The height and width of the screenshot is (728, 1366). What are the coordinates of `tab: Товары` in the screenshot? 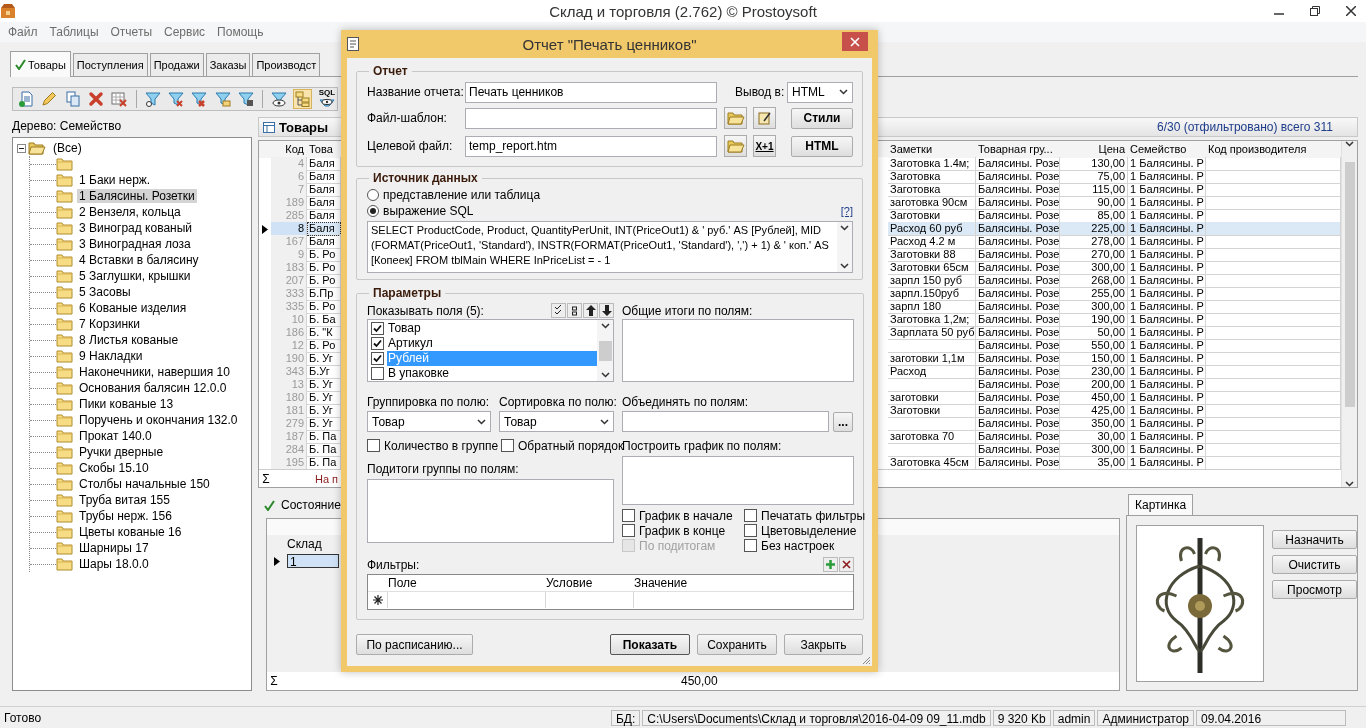 It's located at (40, 64).